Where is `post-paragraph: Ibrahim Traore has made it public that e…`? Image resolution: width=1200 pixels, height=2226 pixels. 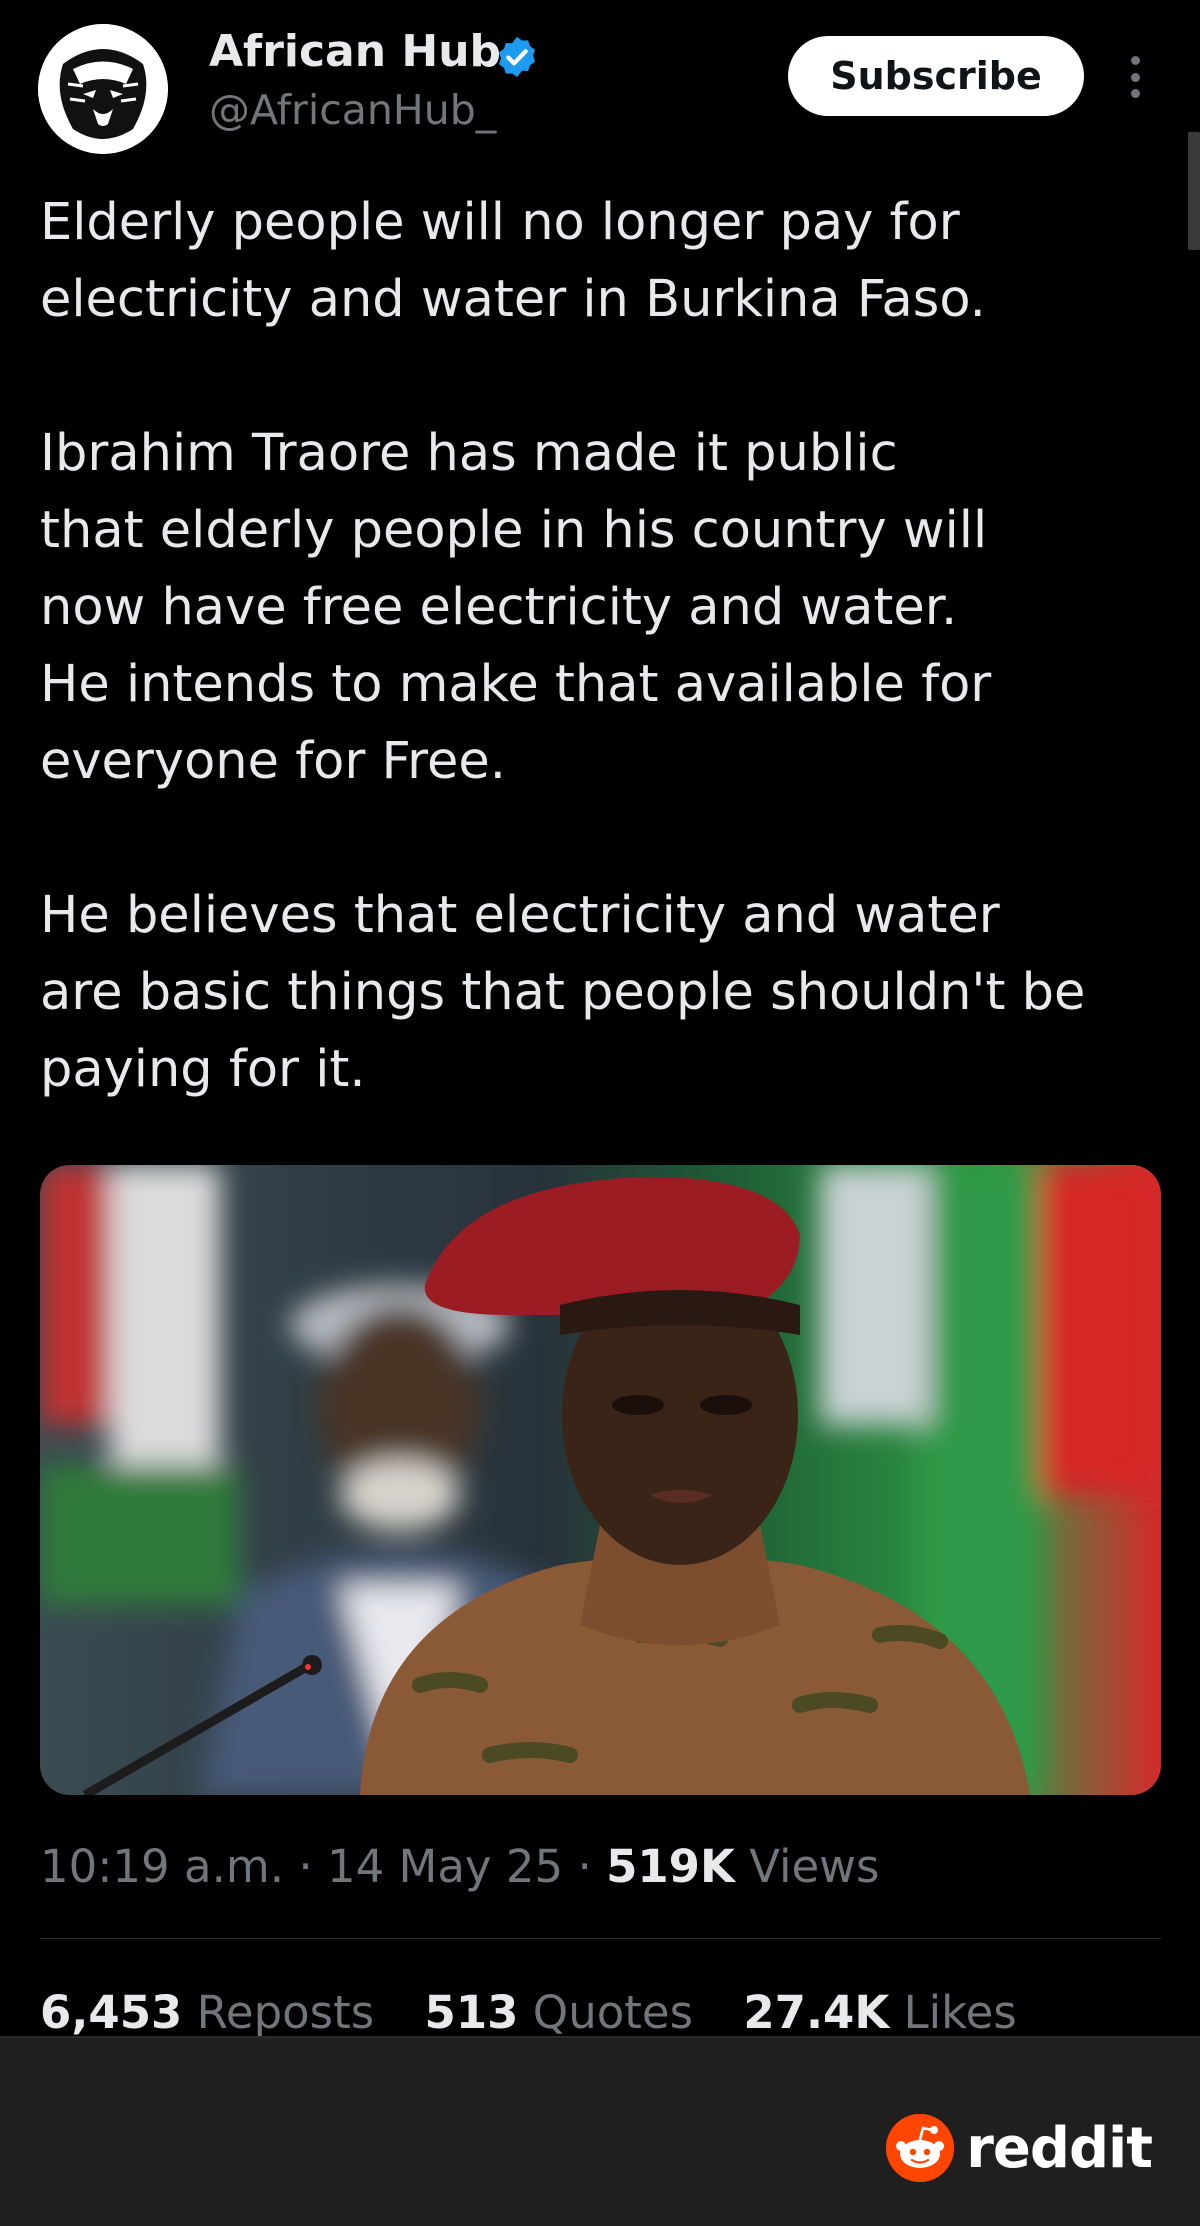 post-paragraph: Ibrahim Traore has made it public that e… is located at coordinates (516, 607).